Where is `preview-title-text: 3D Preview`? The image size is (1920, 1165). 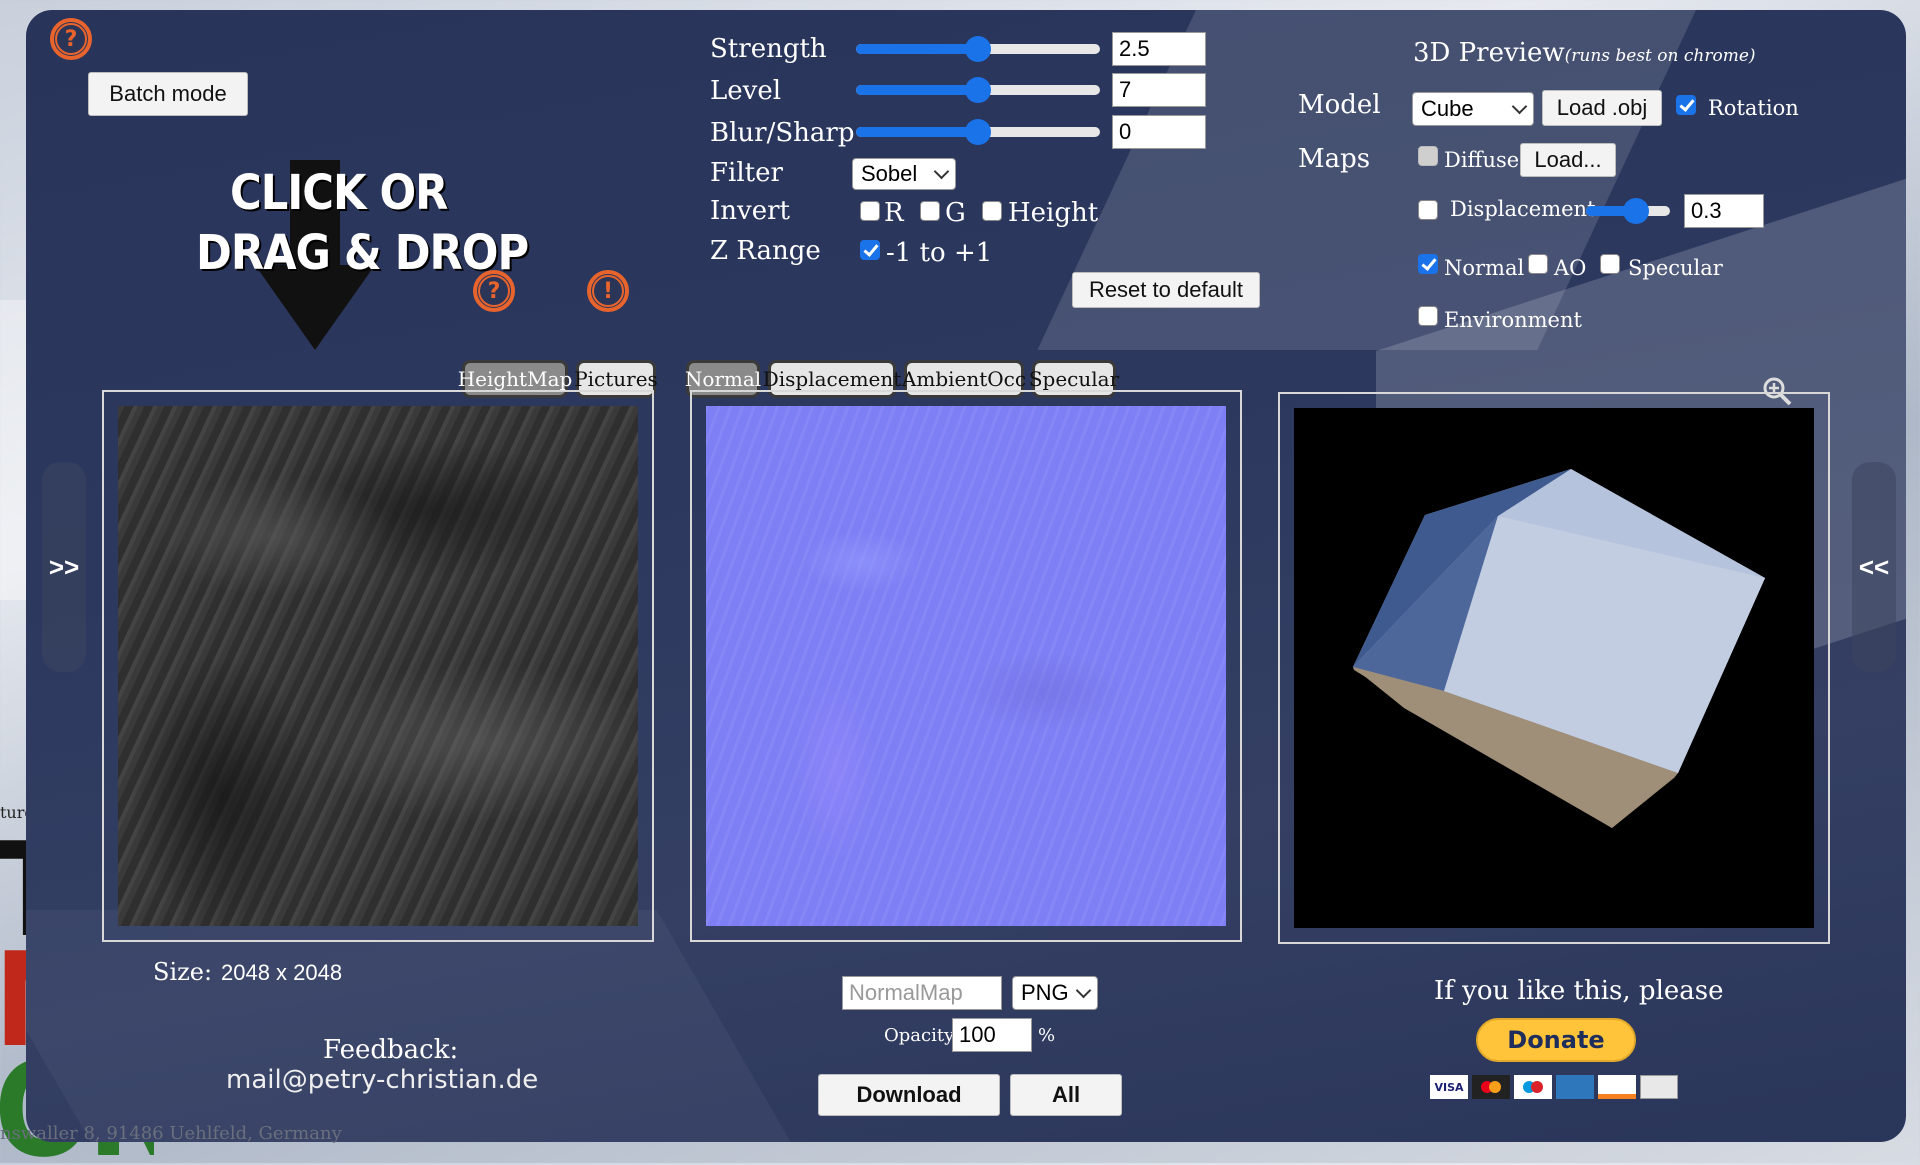
preview-title-text: 3D Preview is located at coordinates (1489, 53).